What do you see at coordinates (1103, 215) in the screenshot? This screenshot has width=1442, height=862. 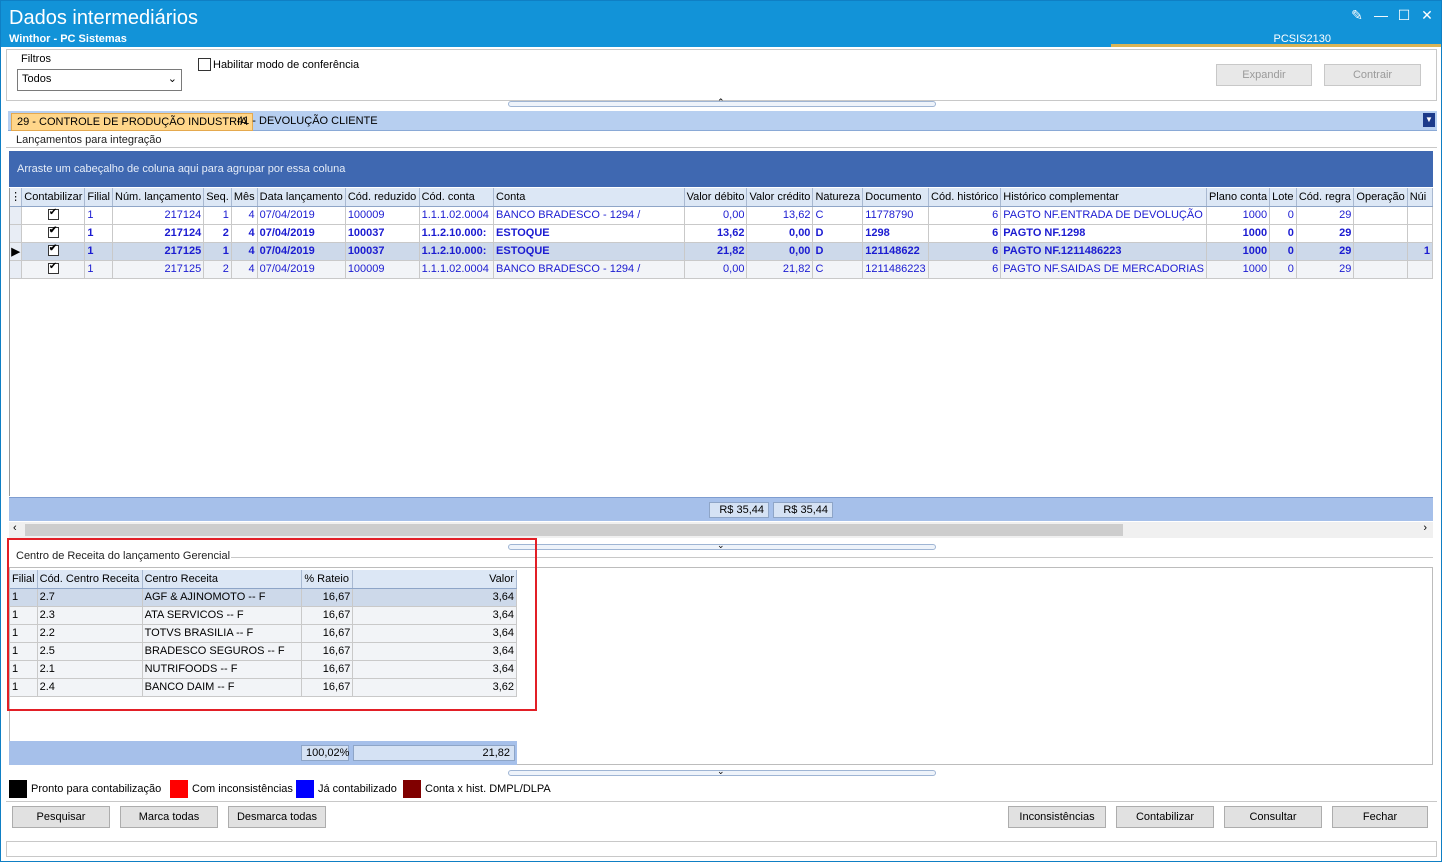 I see `cell: PAGTO NF.ENTRADA DE DEVOLUÇÃO` at bounding box center [1103, 215].